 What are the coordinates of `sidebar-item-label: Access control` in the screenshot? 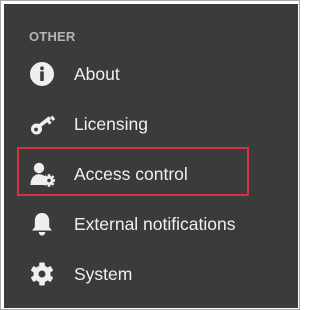 It's located at (131, 174).